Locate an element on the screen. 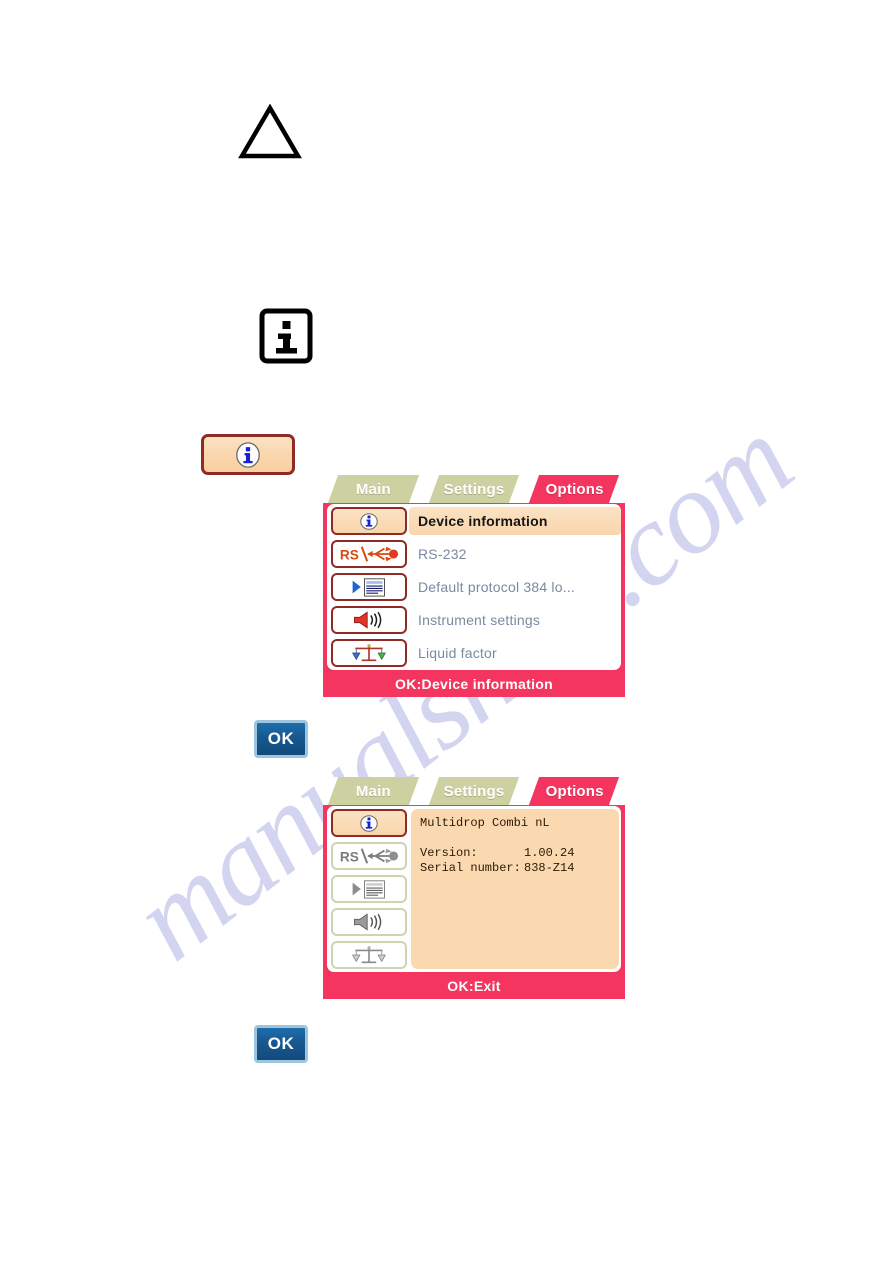 The width and height of the screenshot is (893, 1263). info-key-button is located at coordinates (248, 454).